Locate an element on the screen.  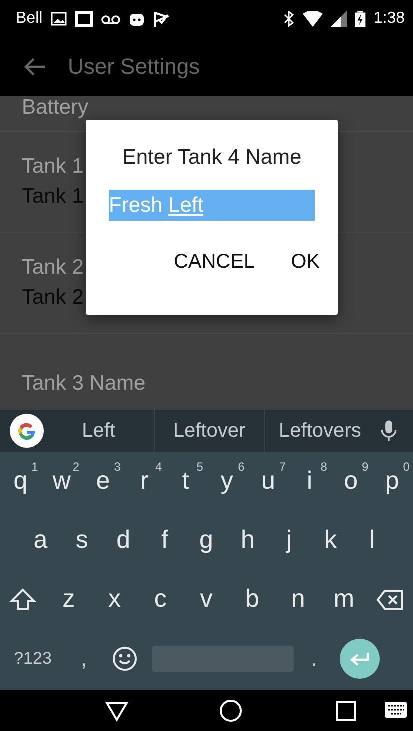
key: n is located at coordinates (298, 599).